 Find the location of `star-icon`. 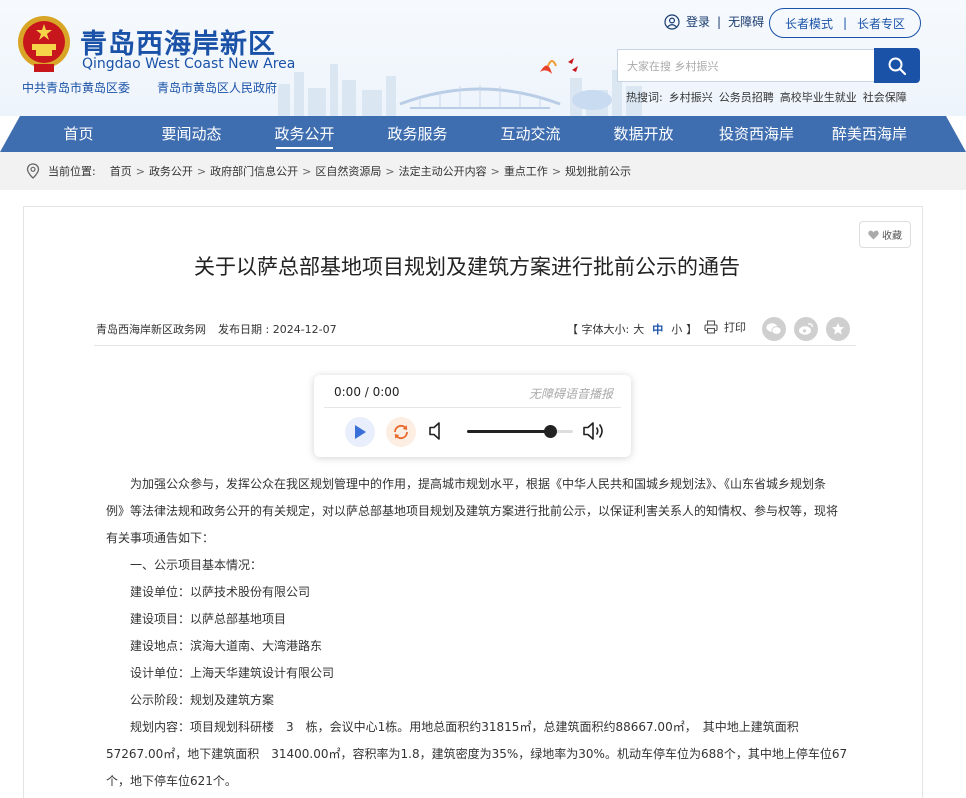

star-icon is located at coordinates (838, 329).